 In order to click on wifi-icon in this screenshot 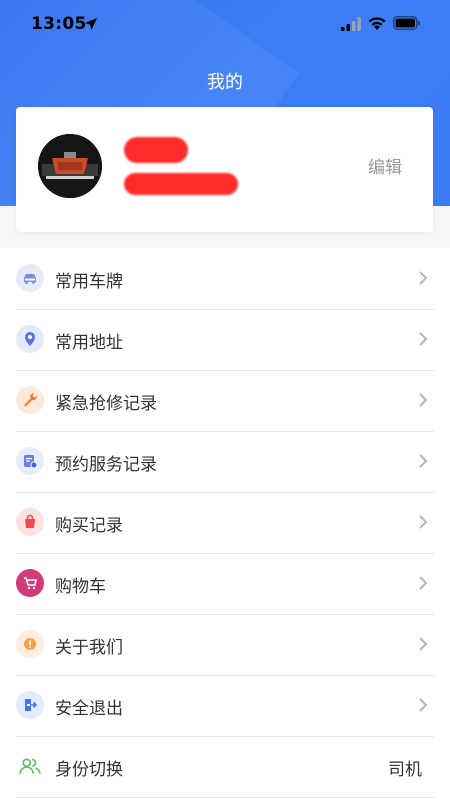, I will do `click(377, 23)`.